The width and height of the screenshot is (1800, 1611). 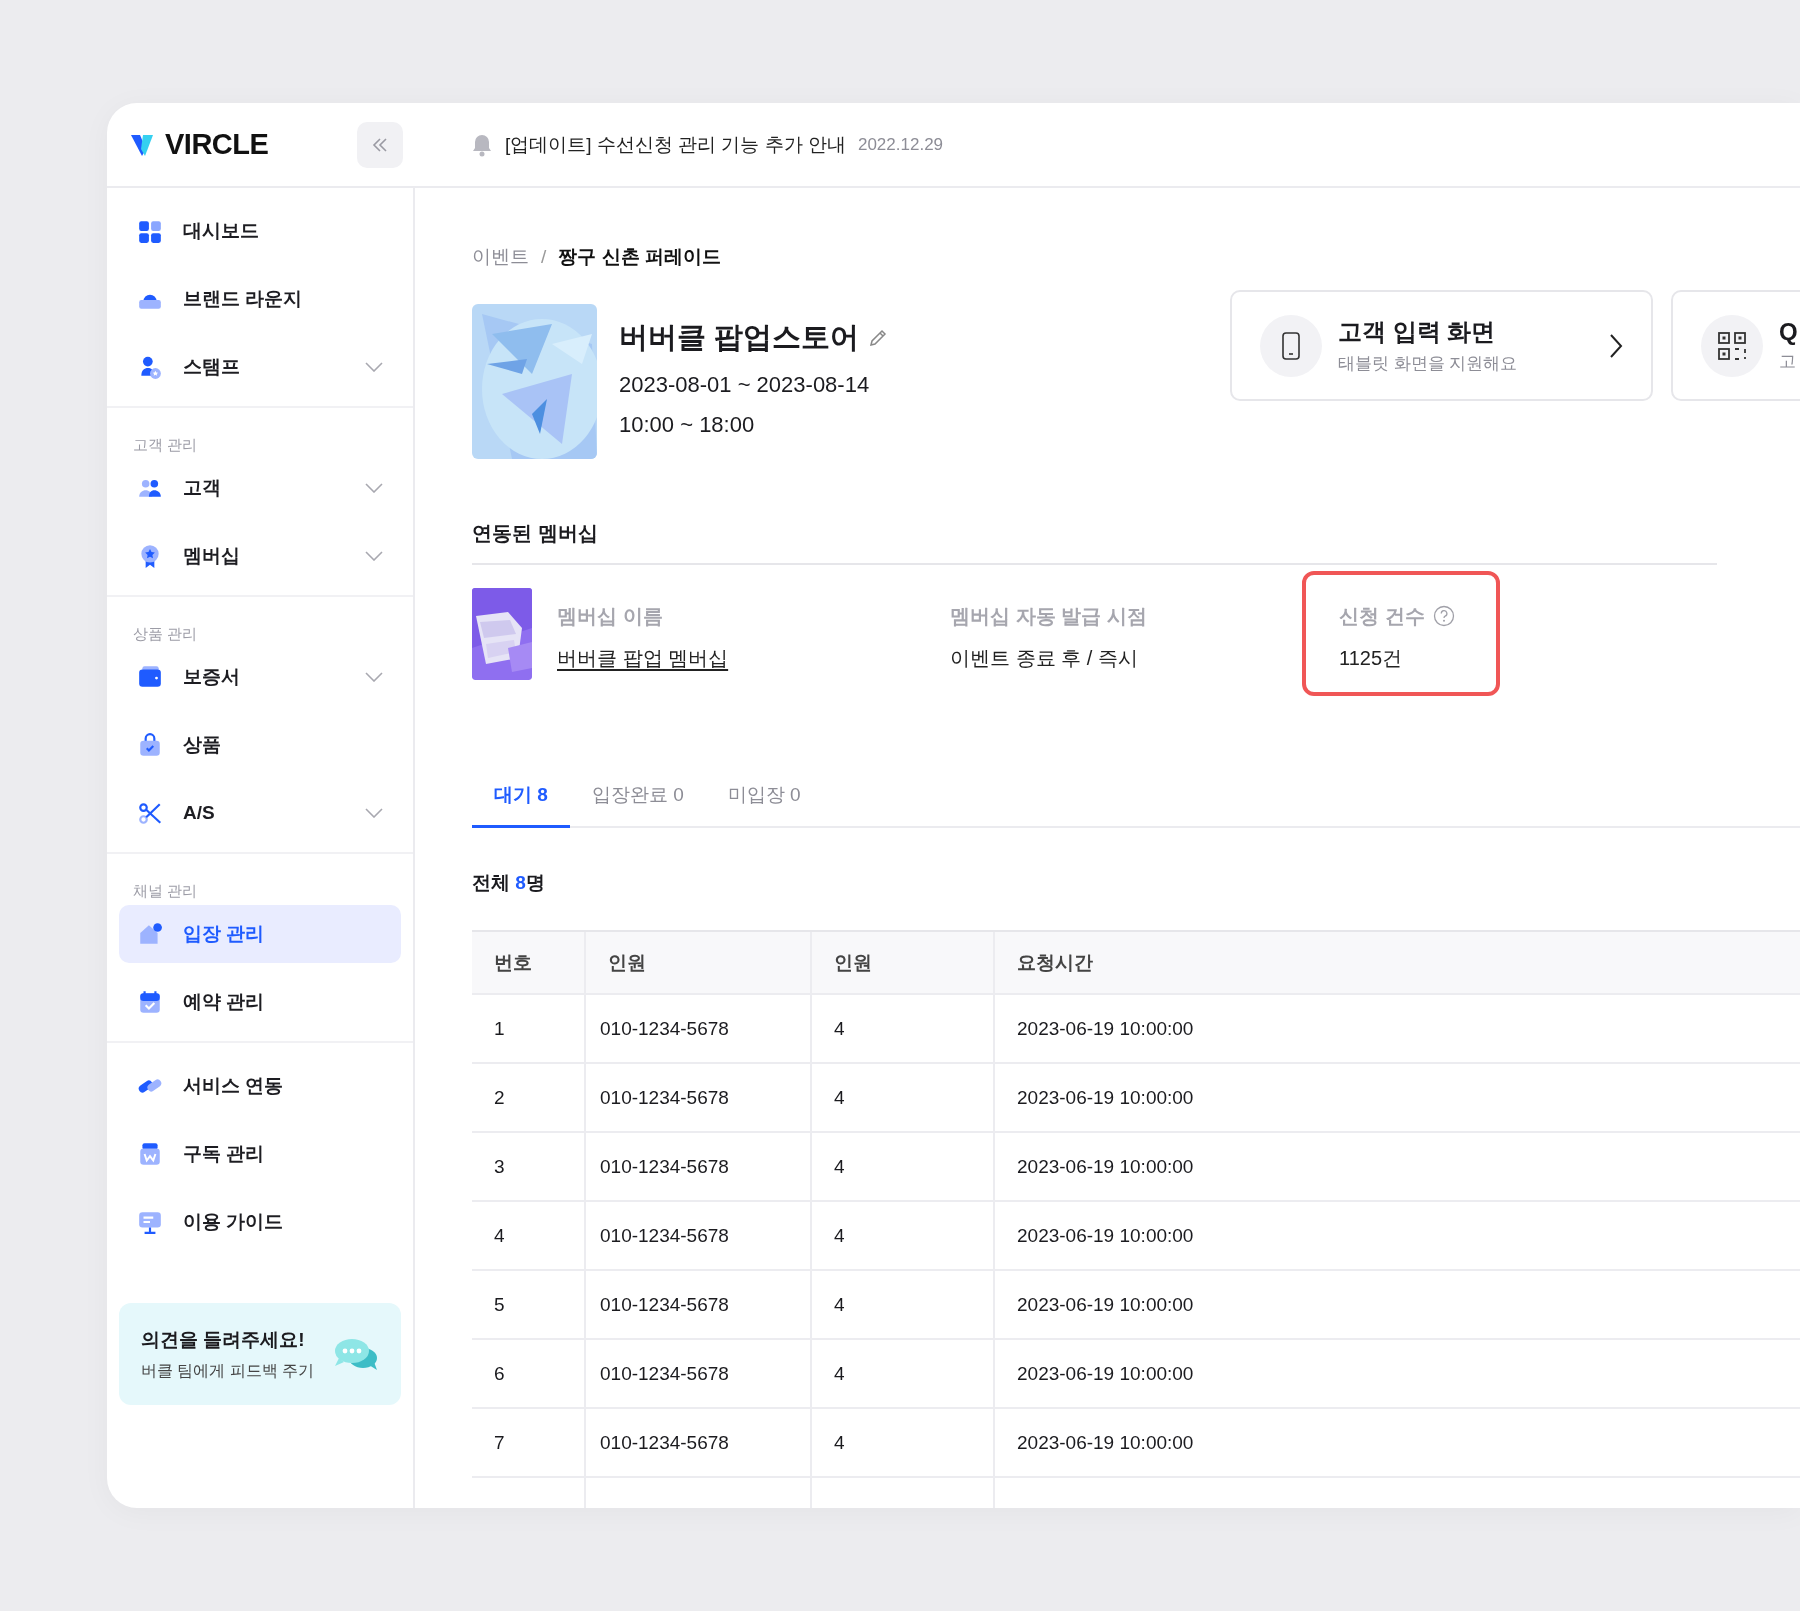 What do you see at coordinates (260, 488) in the screenshot?
I see `sidebar-item: 고객` at bounding box center [260, 488].